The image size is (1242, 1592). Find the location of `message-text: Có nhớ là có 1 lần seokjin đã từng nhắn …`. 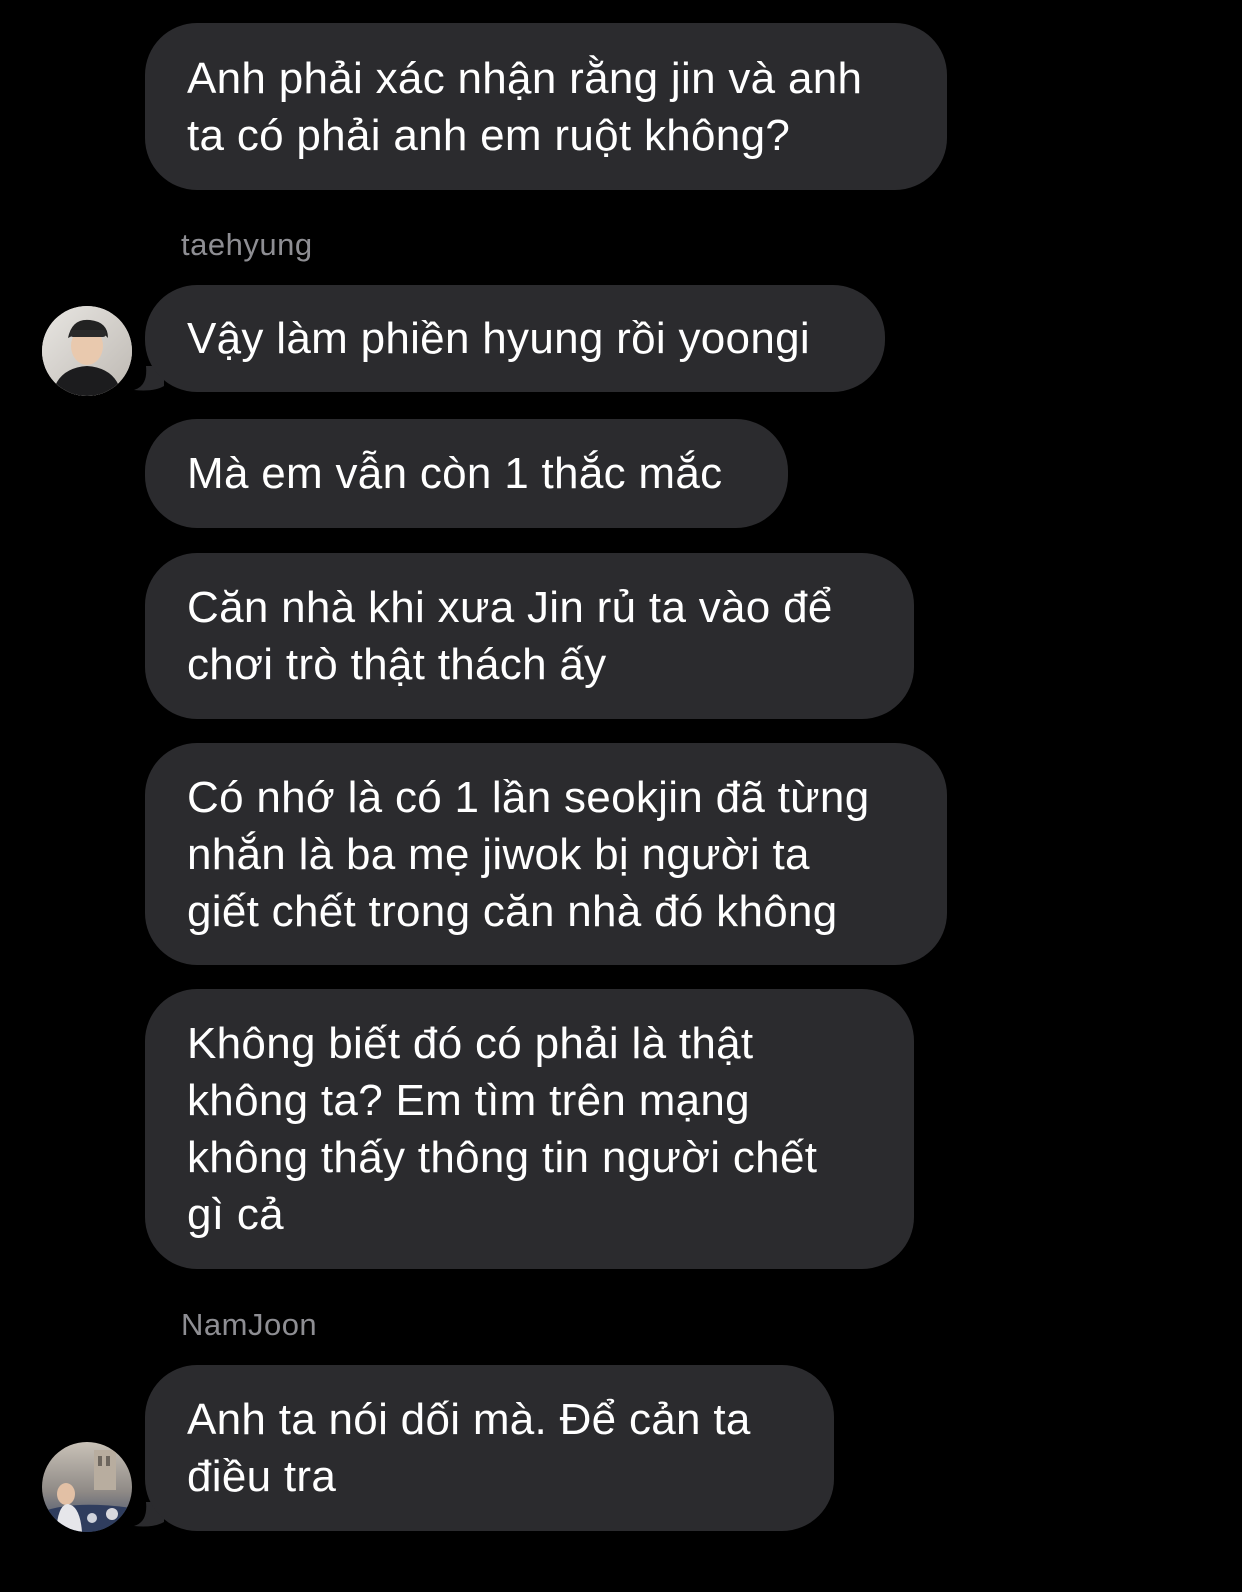

message-text: Có nhớ là có 1 lần seokjin đã từng nhắn … is located at coordinates (528, 854).